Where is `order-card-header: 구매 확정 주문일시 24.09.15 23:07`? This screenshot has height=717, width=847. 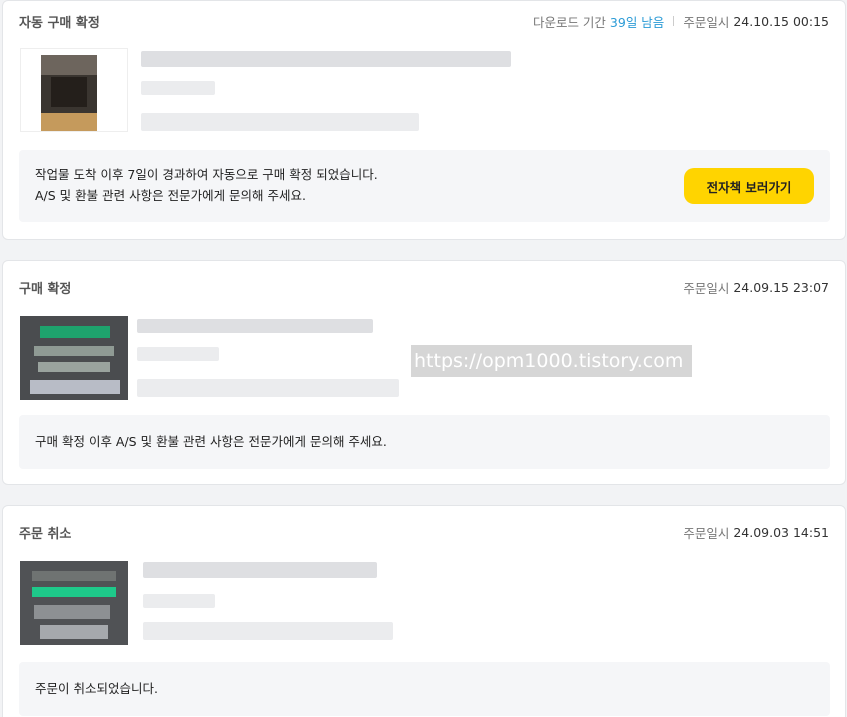 order-card-header: 구매 확정 주문일시 24.09.15 23:07 is located at coordinates (424, 287).